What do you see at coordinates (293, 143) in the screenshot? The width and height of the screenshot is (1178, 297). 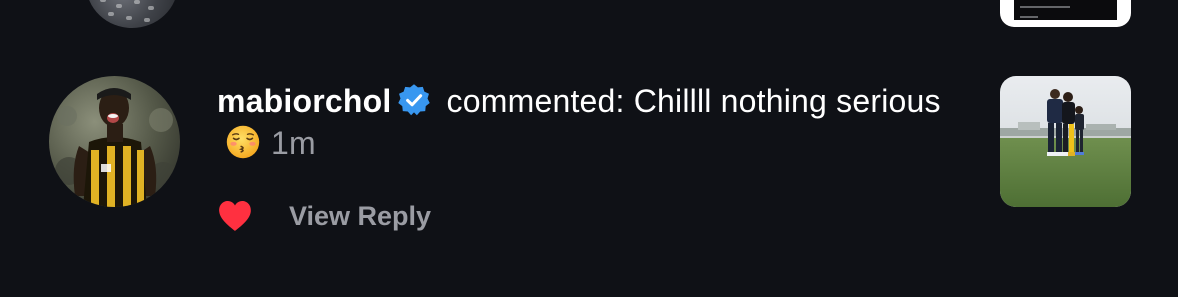 I see `timestamp: 1m` at bounding box center [293, 143].